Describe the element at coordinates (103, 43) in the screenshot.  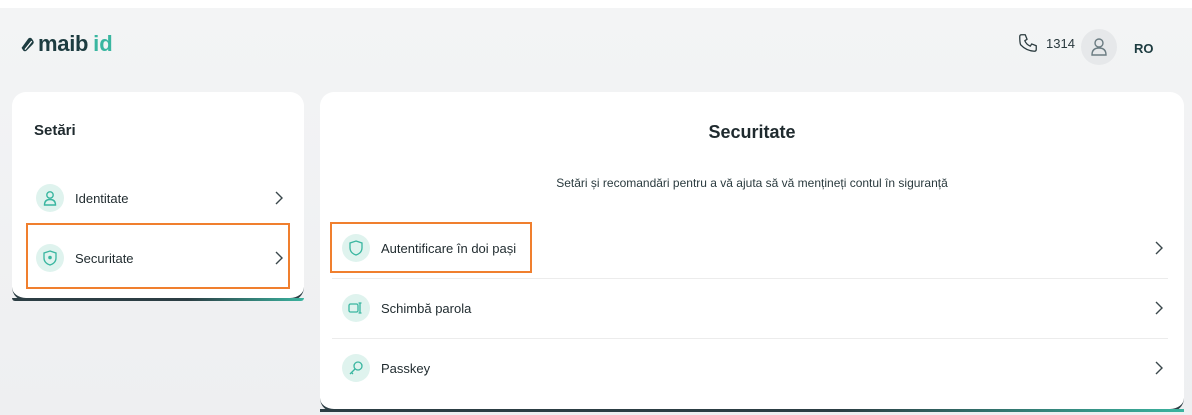
I see `logo-suffix: id` at that location.